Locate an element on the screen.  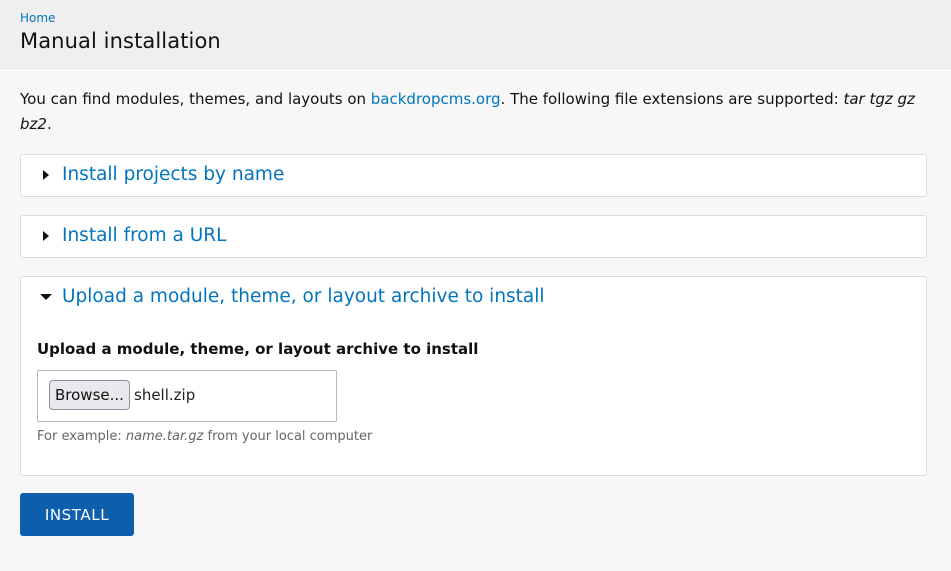
install-button: INSTALL is located at coordinates (77, 514).